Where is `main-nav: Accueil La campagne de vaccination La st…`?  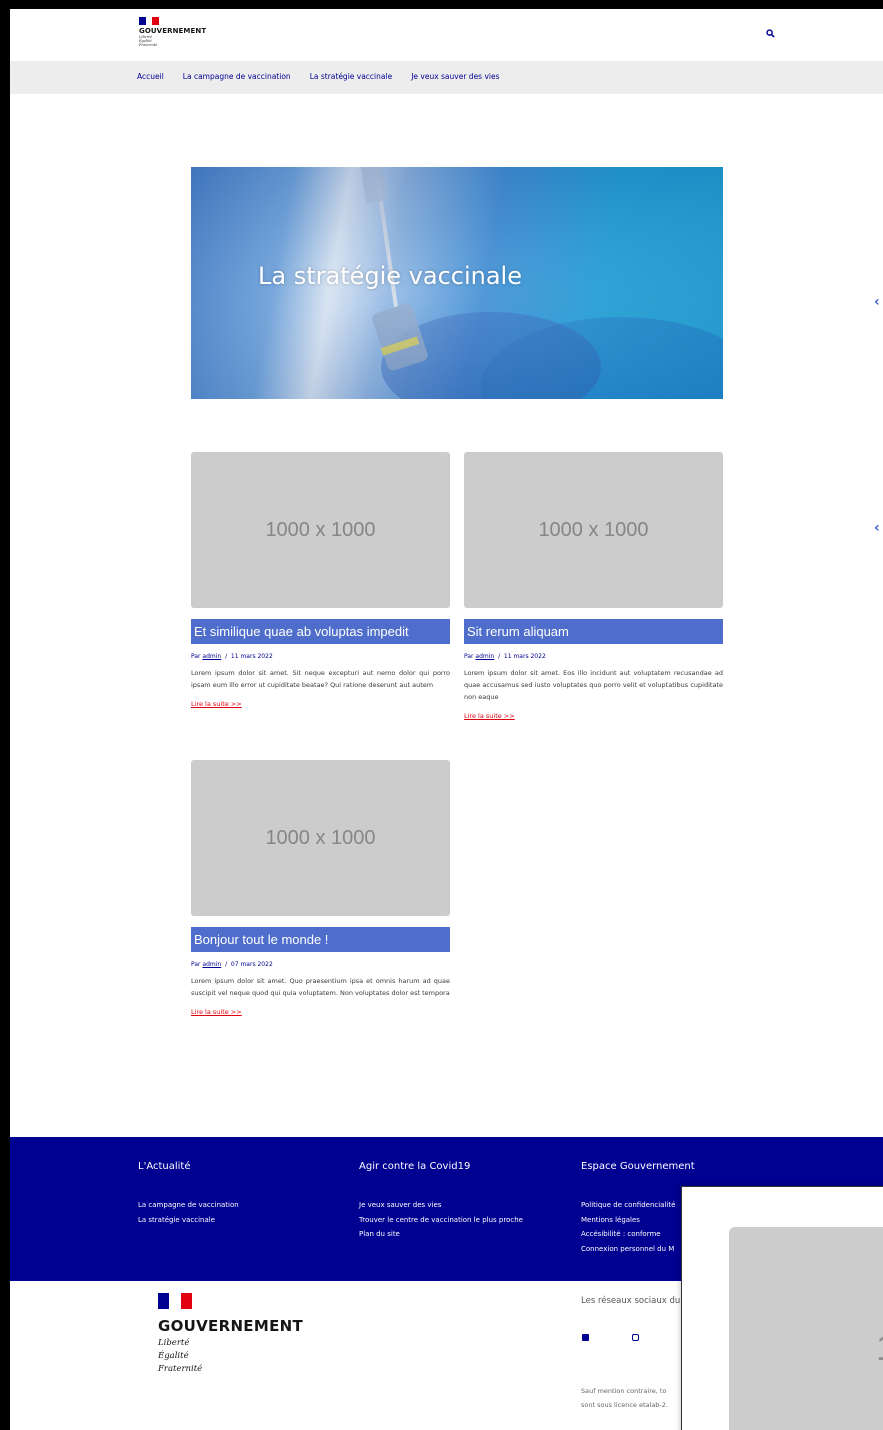
main-nav: Accueil La campagne de vaccination La st… is located at coordinates (446, 77).